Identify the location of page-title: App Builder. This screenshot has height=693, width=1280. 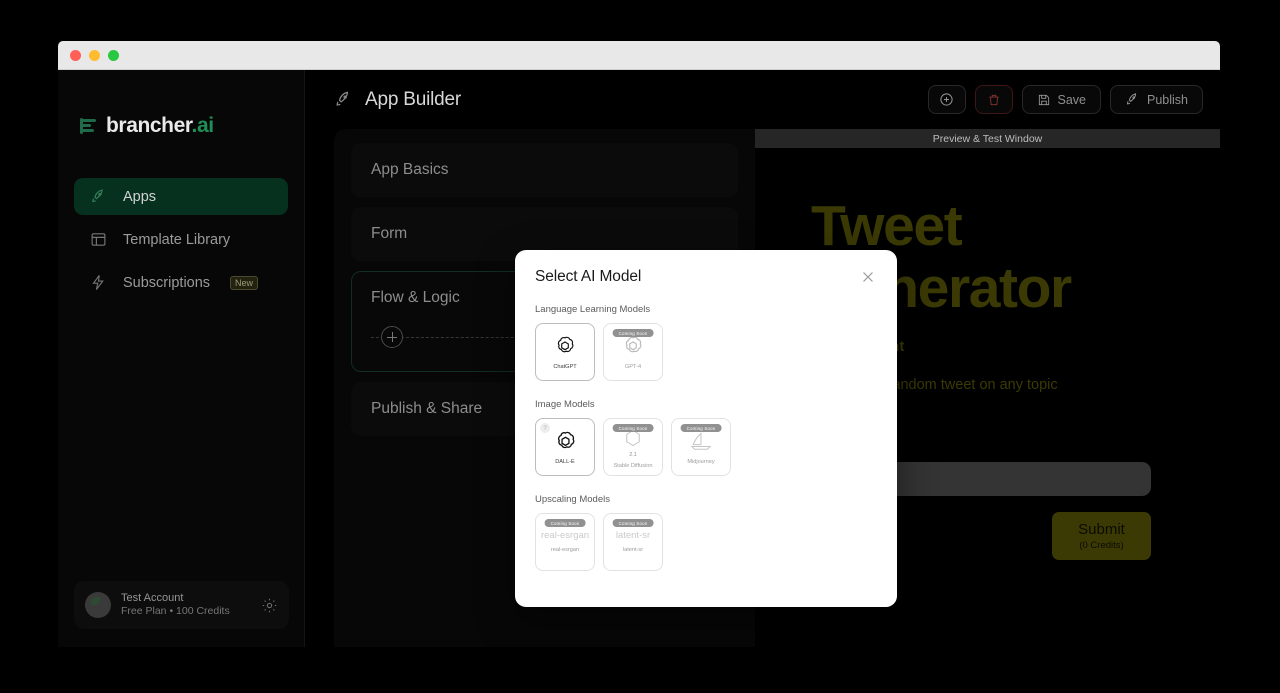
(413, 99).